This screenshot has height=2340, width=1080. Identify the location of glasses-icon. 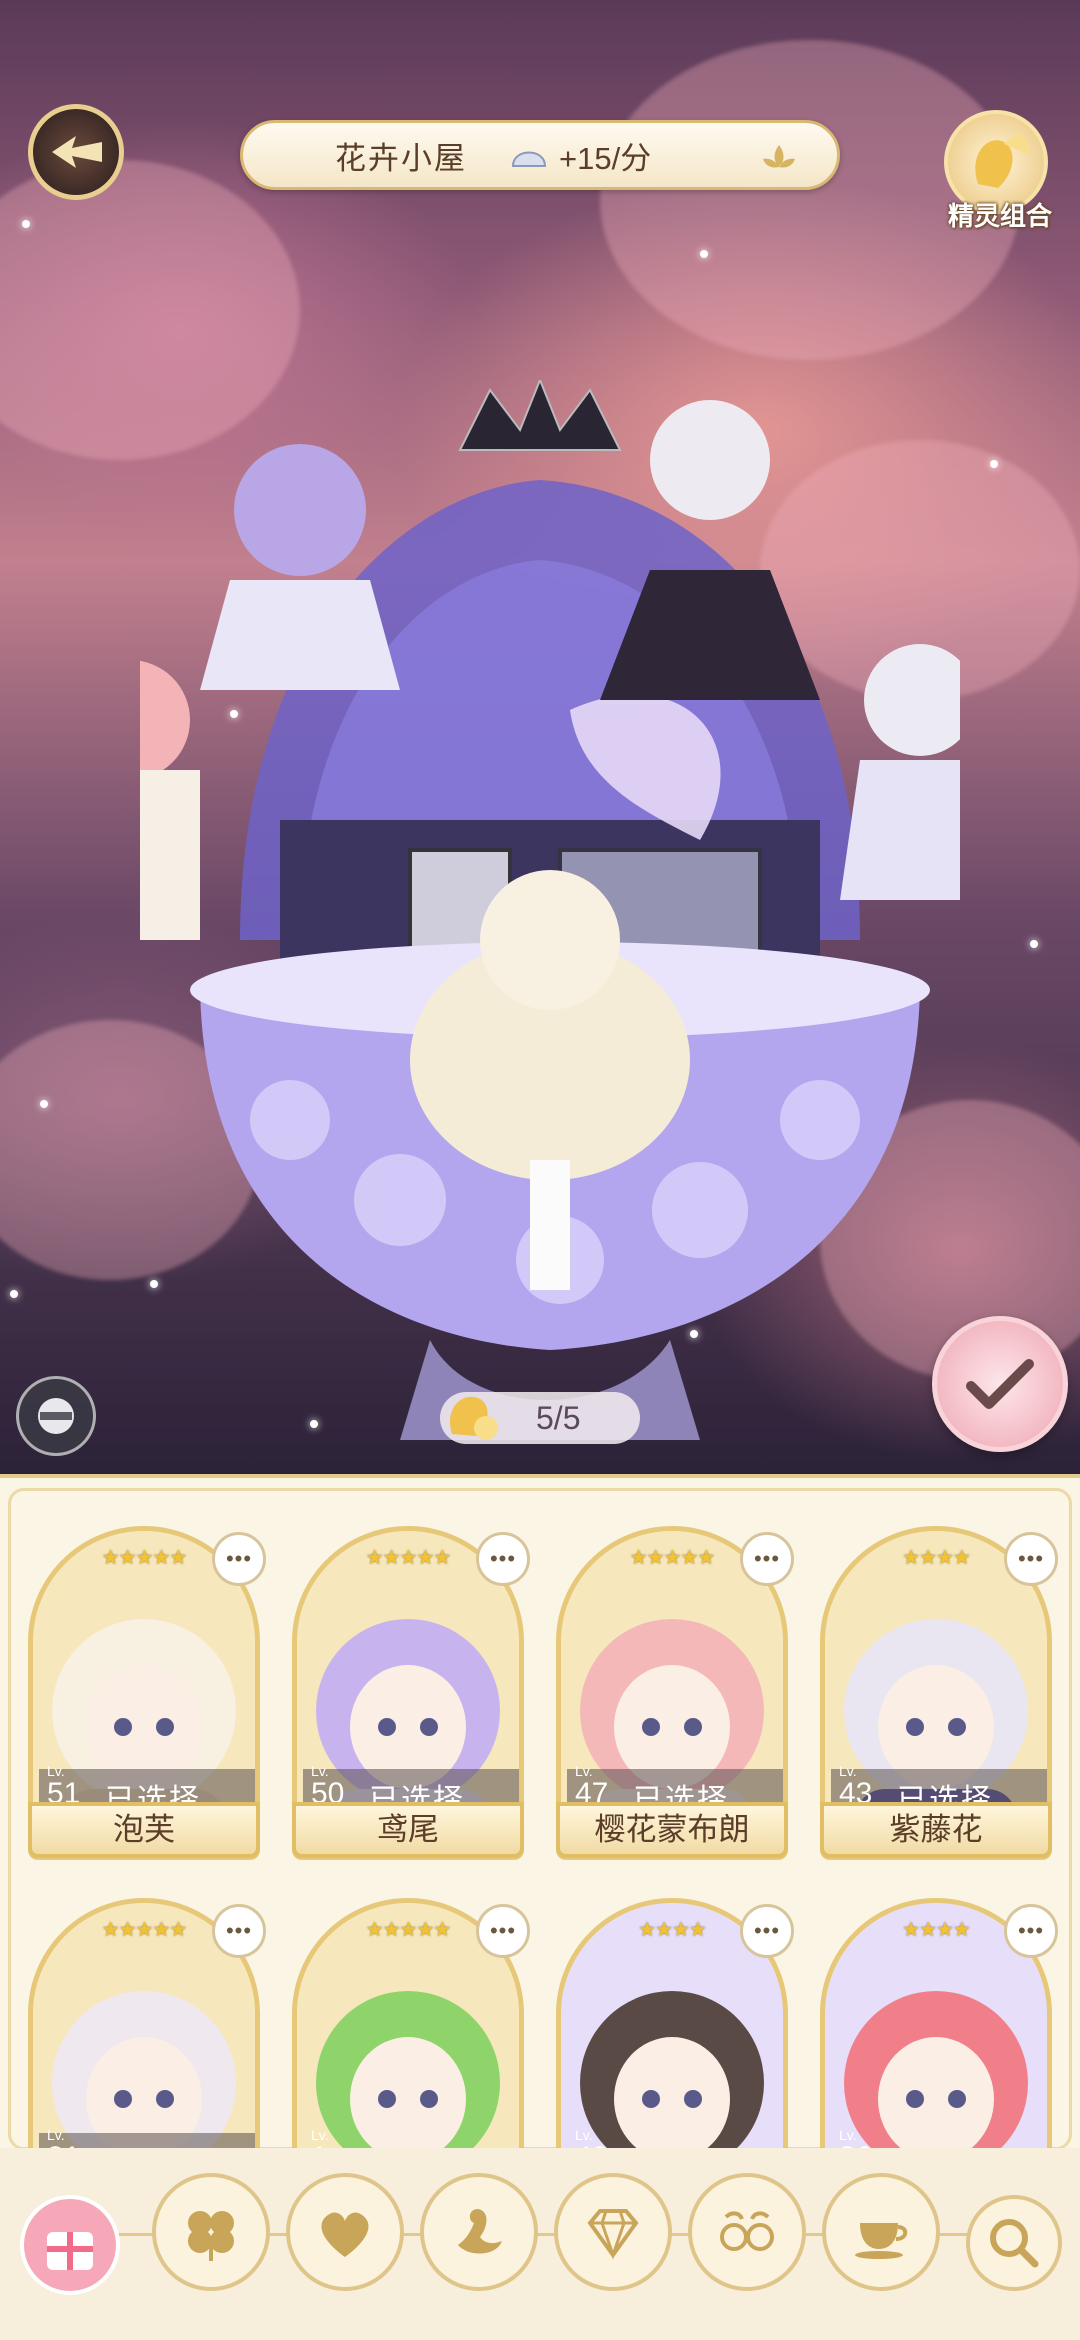
(747, 2231).